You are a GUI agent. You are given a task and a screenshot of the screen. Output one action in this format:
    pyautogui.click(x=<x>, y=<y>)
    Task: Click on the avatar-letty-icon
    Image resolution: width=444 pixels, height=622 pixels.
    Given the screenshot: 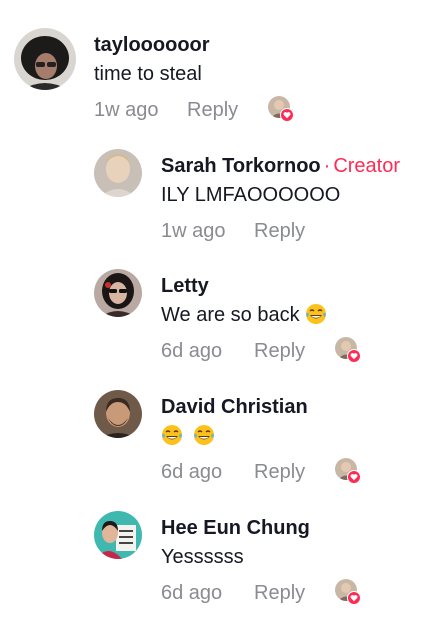 What is the action you would take?
    pyautogui.click(x=118, y=293)
    